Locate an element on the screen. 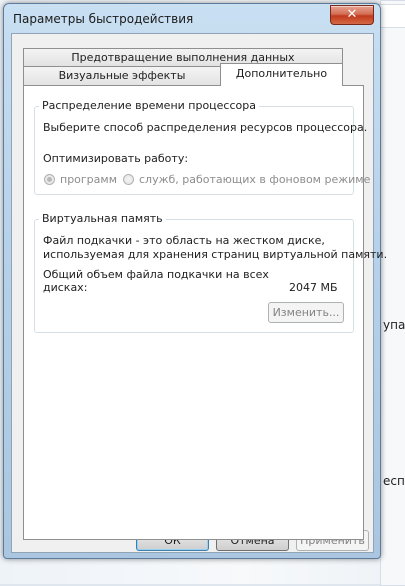 The width and height of the screenshot is (405, 586). close-button: ✕ is located at coordinates (352, 15).